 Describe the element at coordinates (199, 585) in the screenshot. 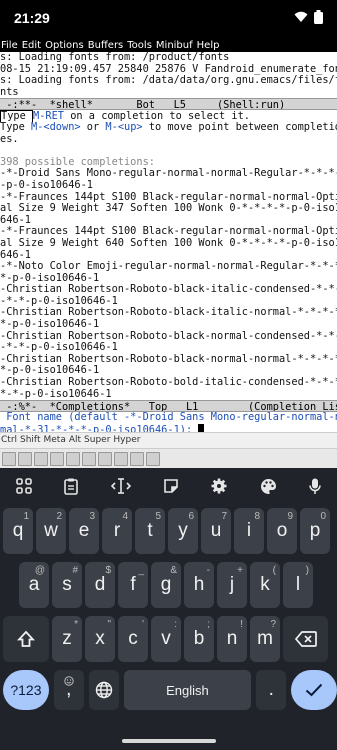

I see `key-h: h-` at that location.